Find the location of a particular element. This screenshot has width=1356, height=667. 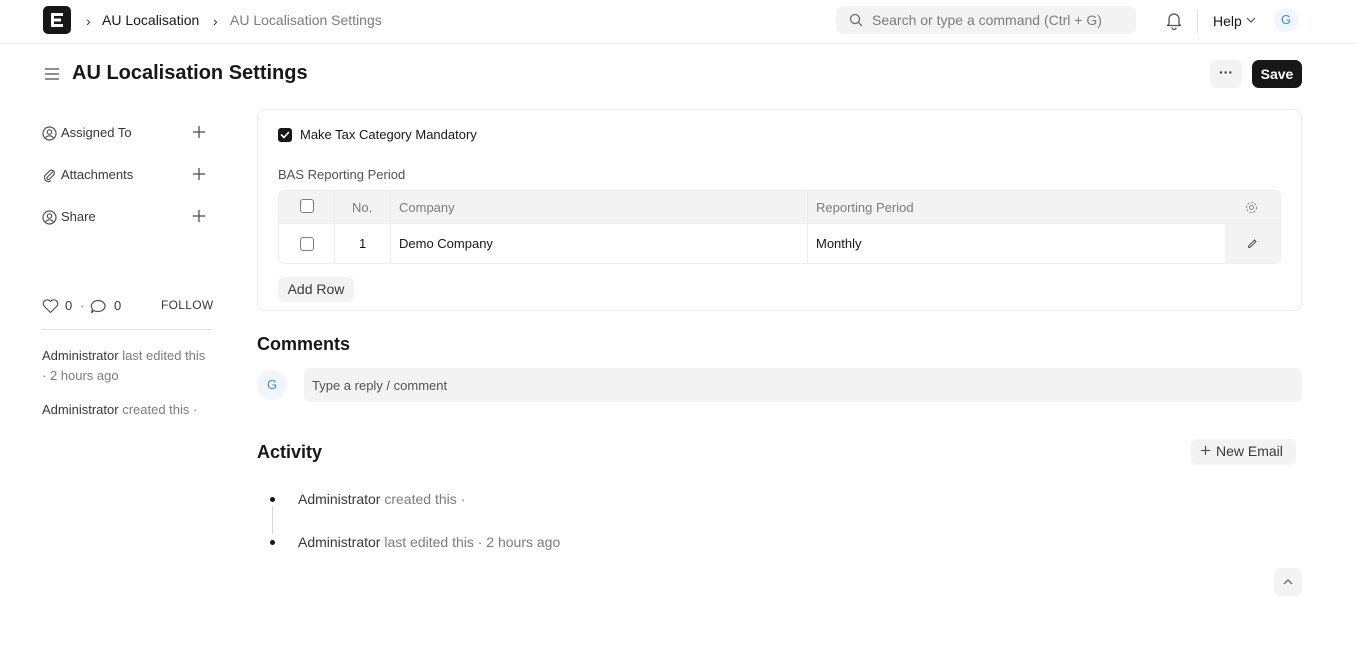

comment-icon is located at coordinates (98, 306).